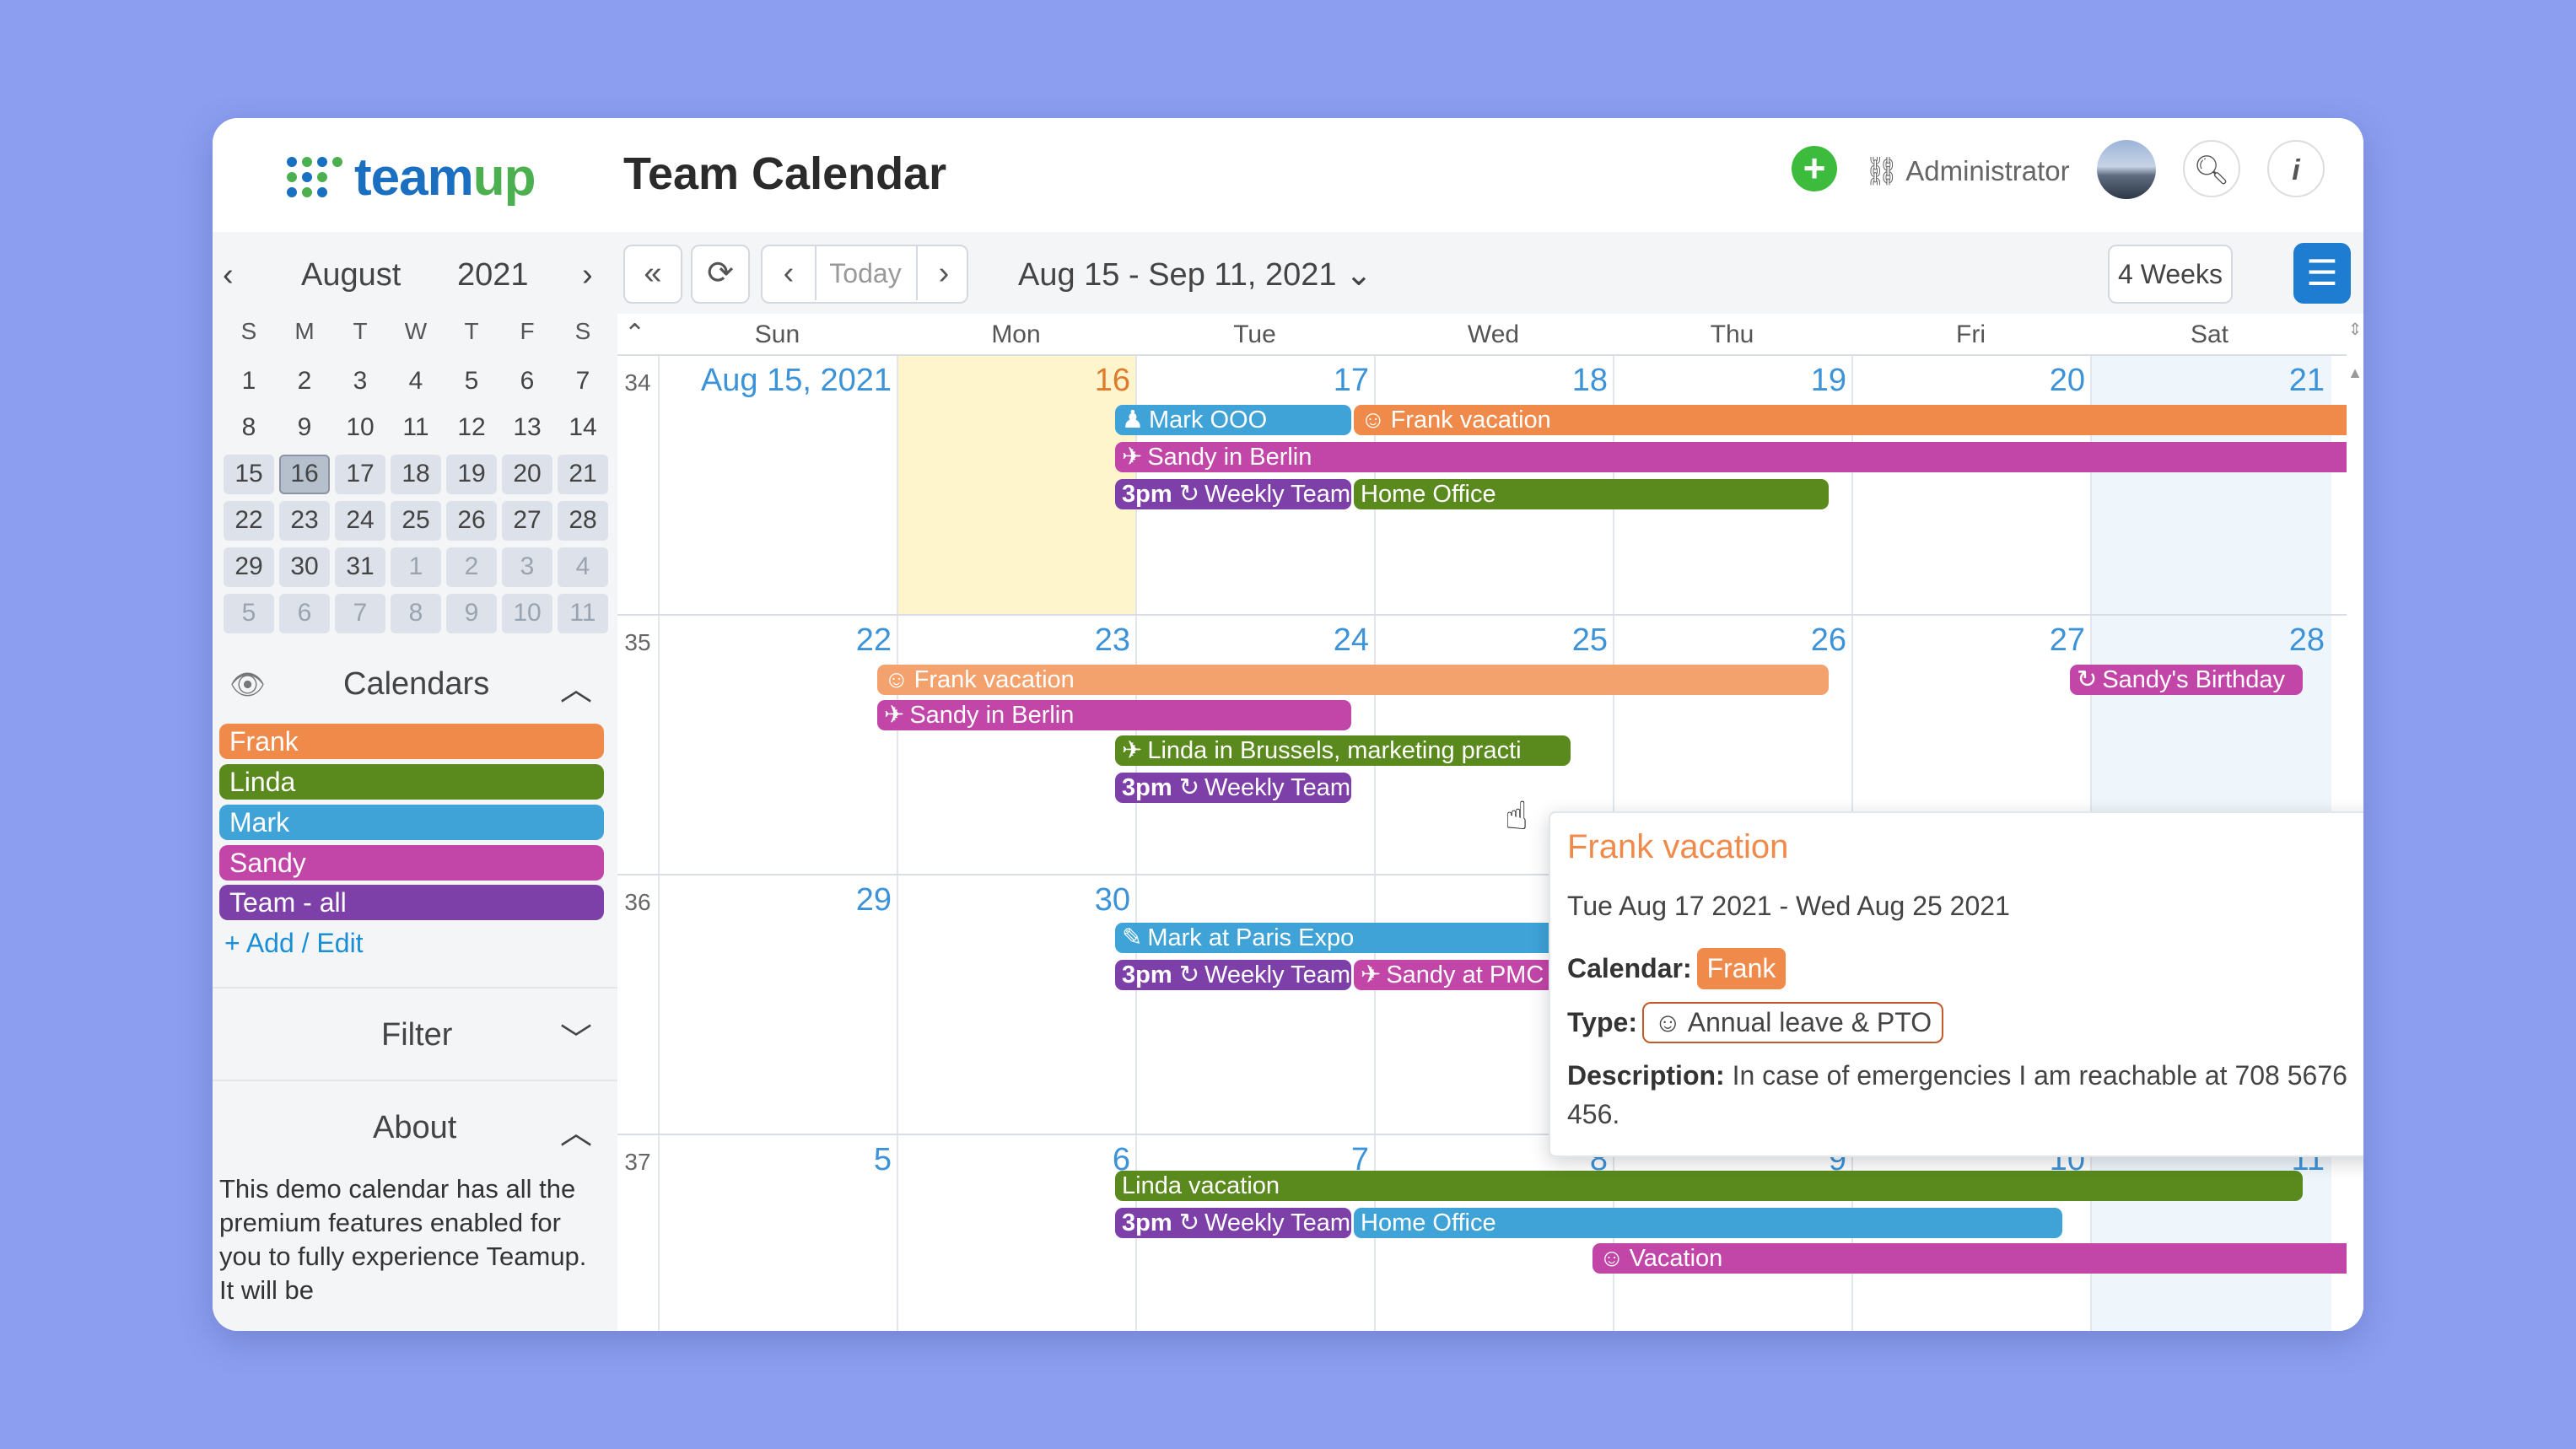 This screenshot has height=1449, width=2576. I want to click on date-range-selector: Aug 15 - Sep 11, 2021 ⌄, so click(1195, 275).